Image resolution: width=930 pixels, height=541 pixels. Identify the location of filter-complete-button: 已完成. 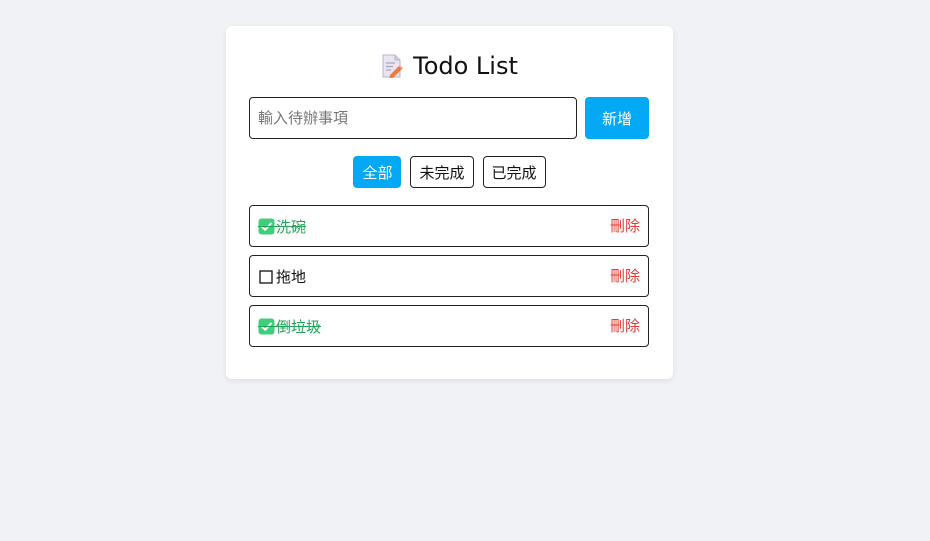
(514, 172).